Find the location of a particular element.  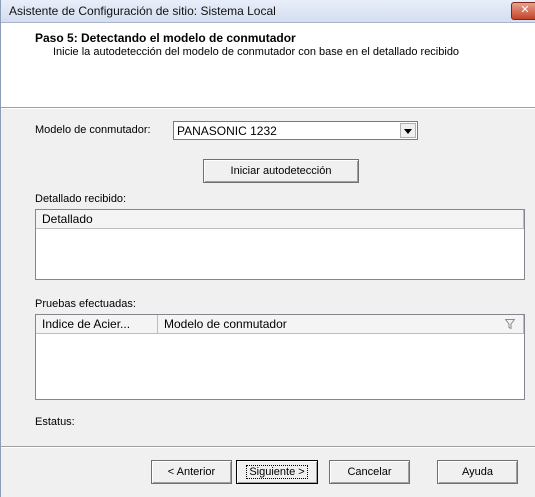

switch-model-label: Modelo de conmutador: is located at coordinates (93, 130).